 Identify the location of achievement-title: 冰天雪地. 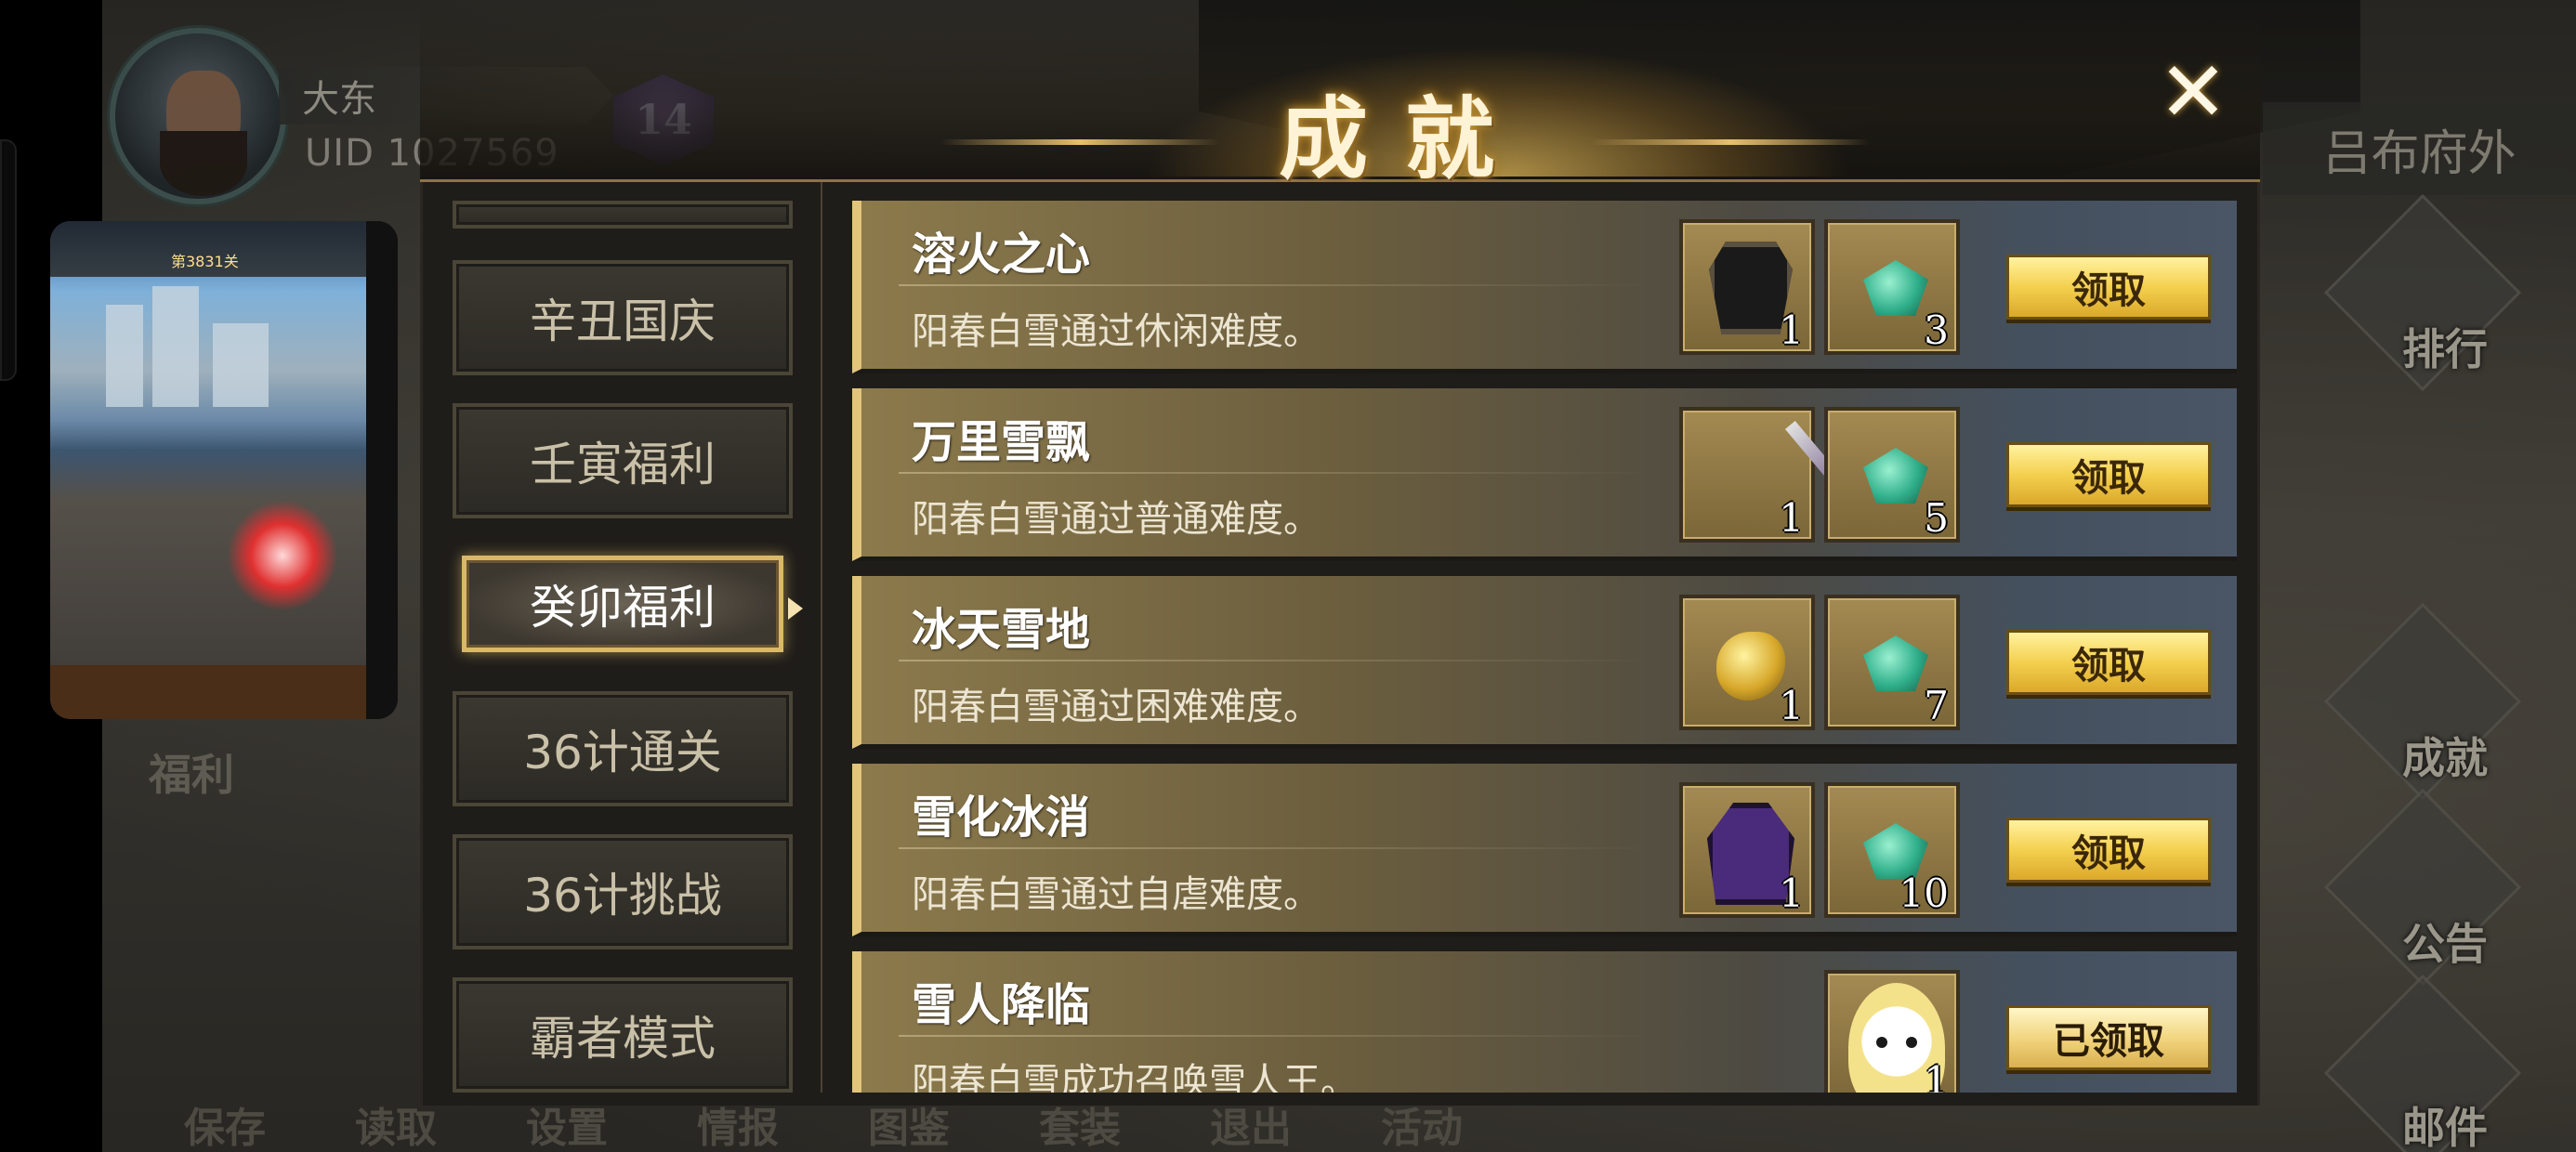
(1001, 630).